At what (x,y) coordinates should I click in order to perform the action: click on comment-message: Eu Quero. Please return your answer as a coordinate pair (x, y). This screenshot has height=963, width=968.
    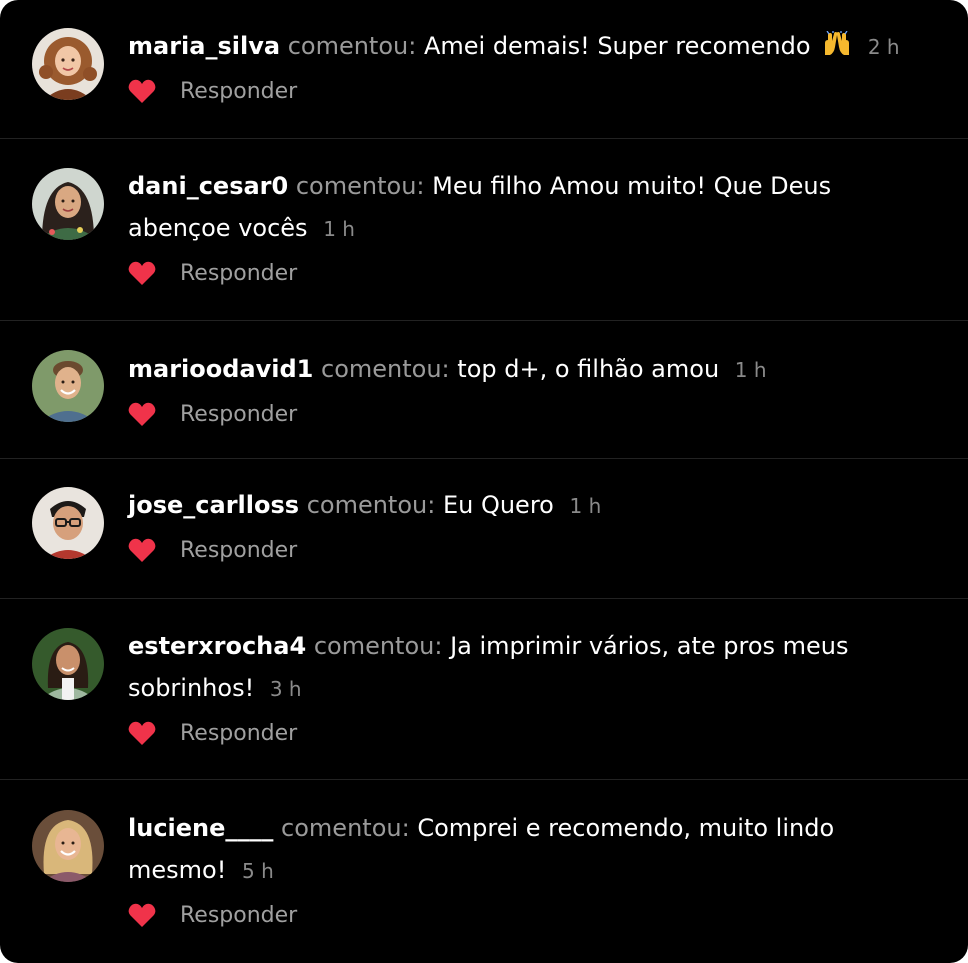
    Looking at the image, I should click on (498, 505).